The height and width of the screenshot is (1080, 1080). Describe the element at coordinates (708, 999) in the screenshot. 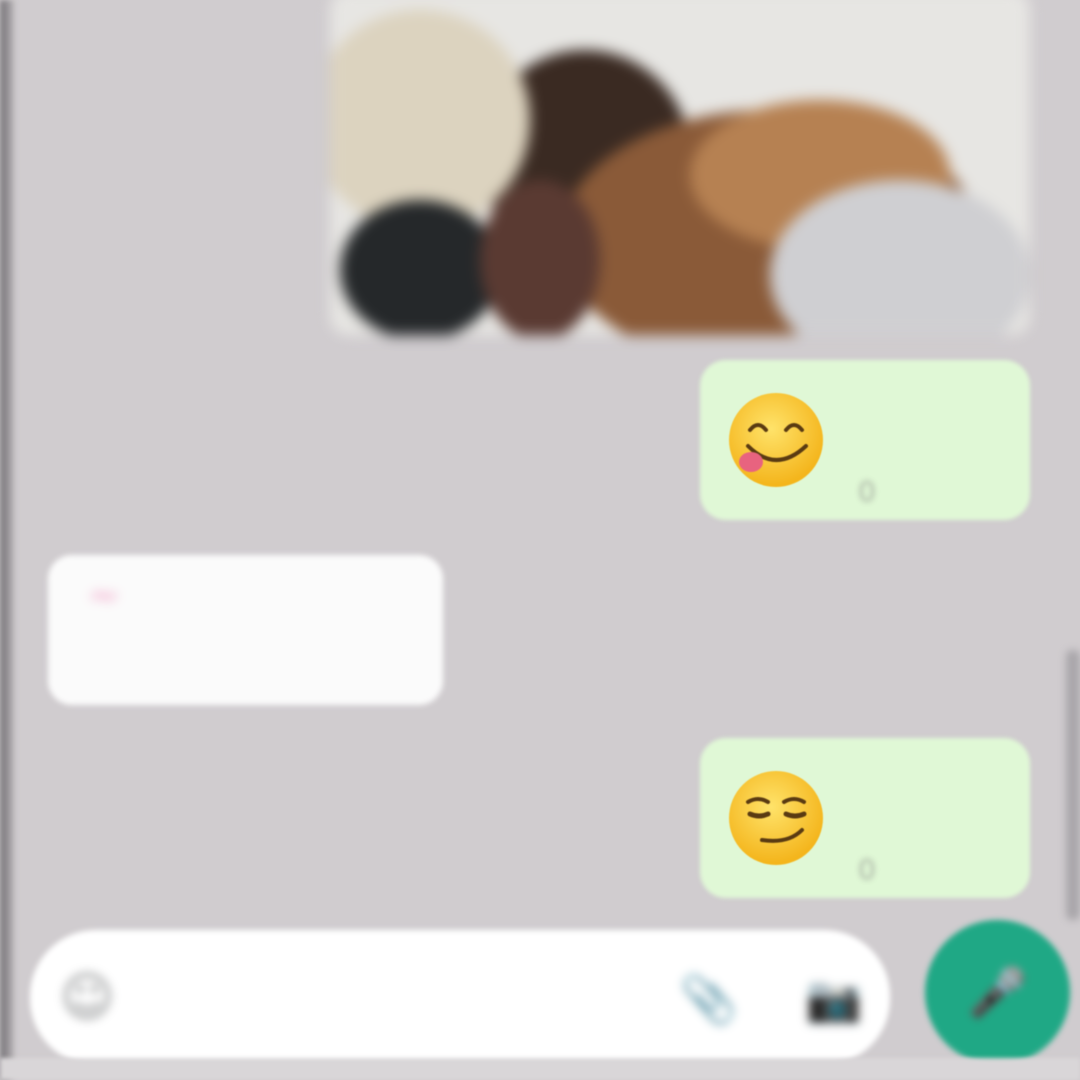

I see `attach-icon: 📎` at that location.